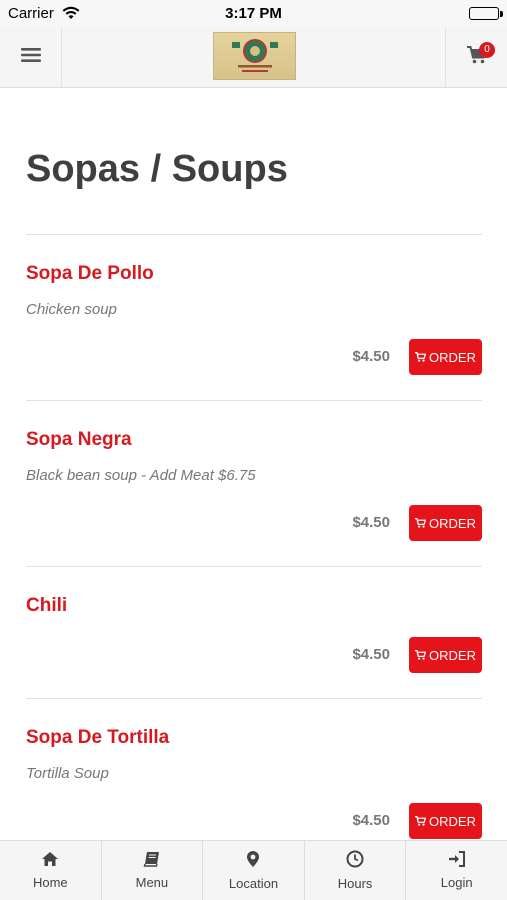 Image resolution: width=507 pixels, height=900 pixels. Describe the element at coordinates (457, 861) in the screenshot. I see `login-icon` at that location.